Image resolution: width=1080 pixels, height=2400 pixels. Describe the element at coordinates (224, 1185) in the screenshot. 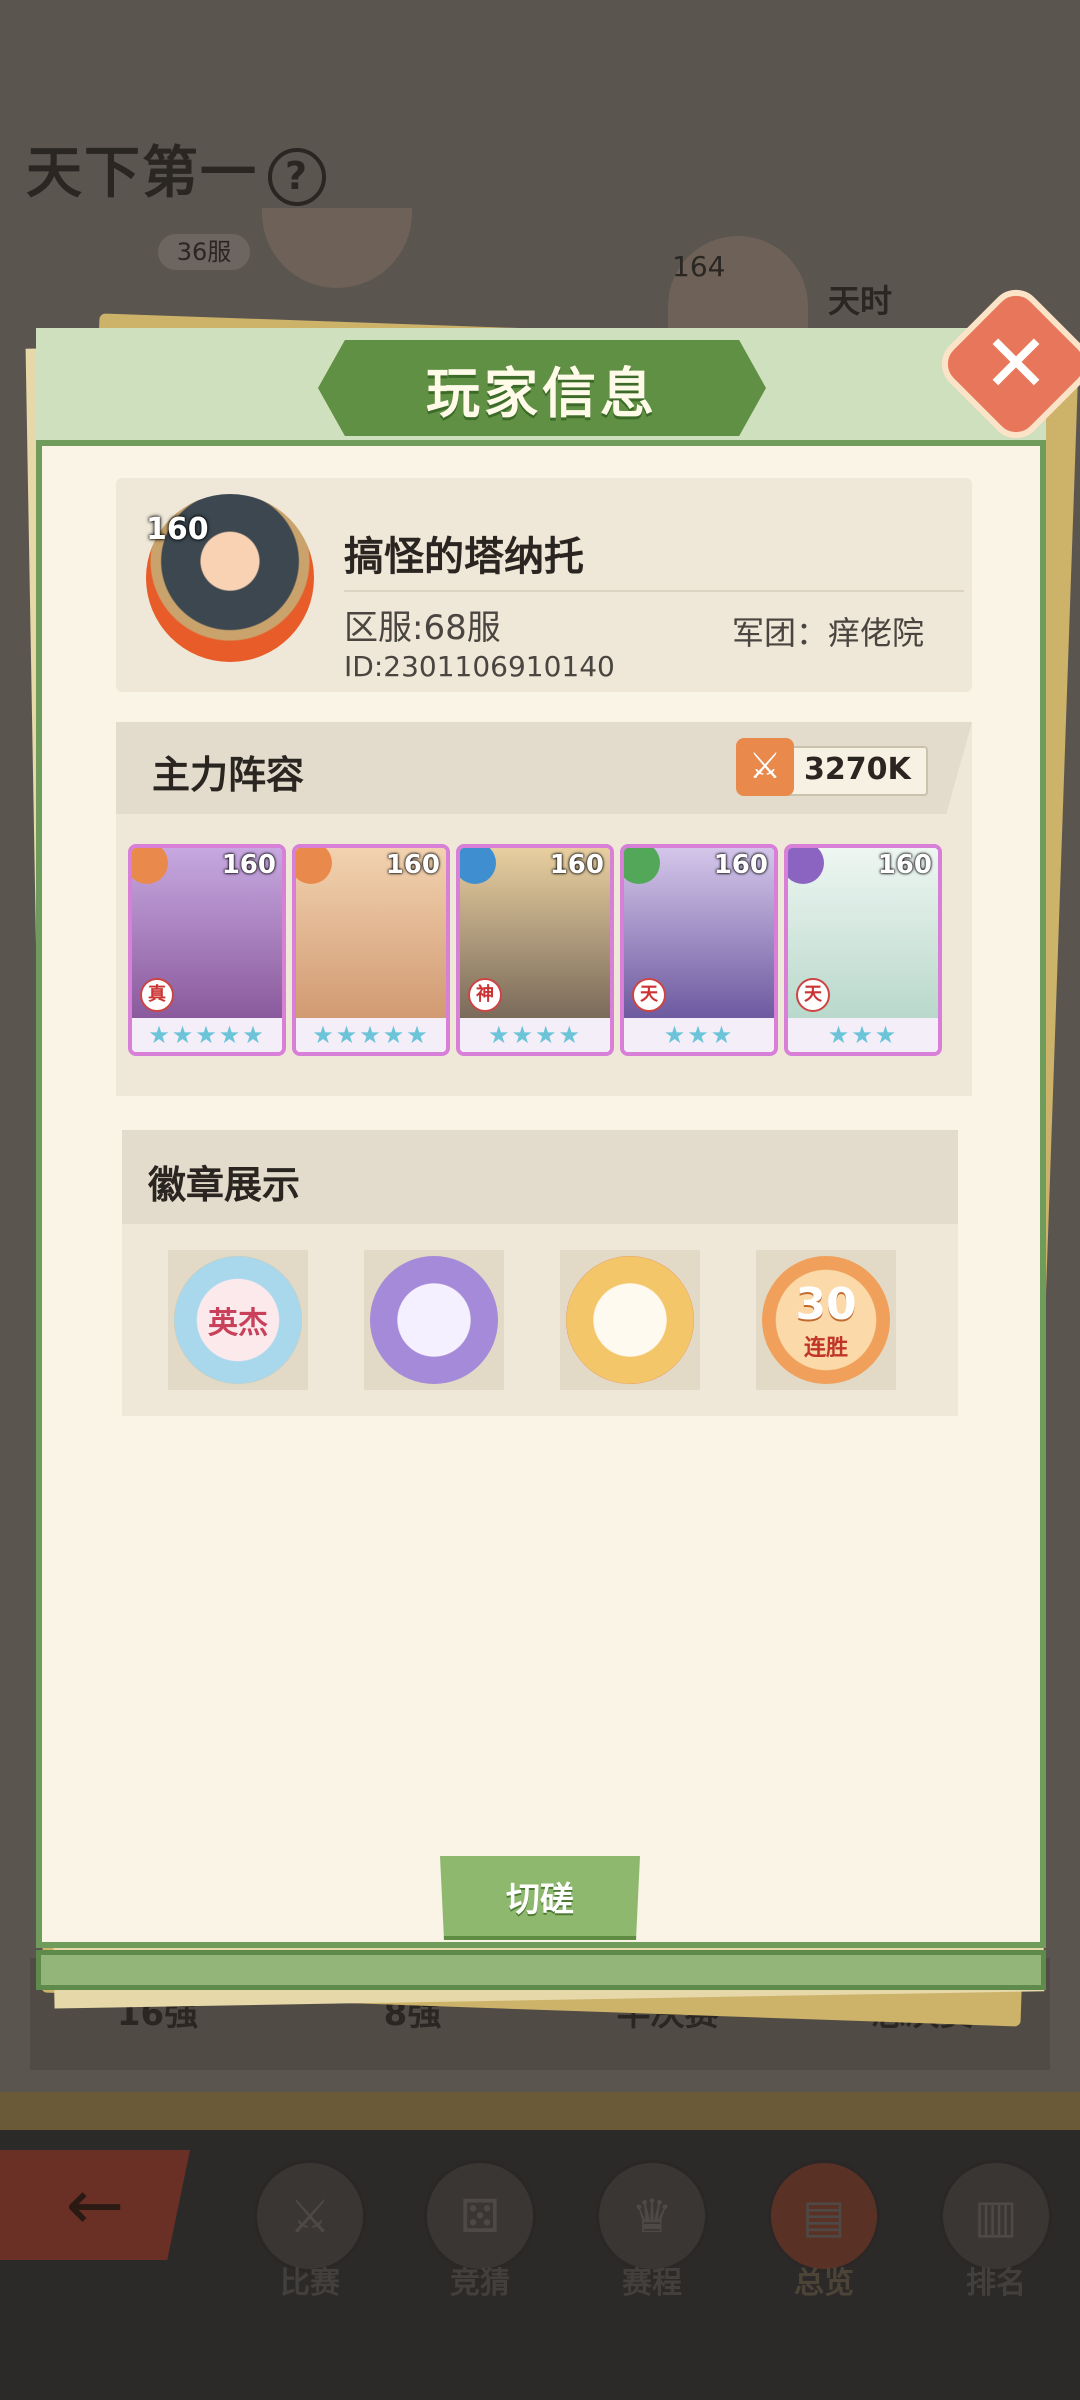

I see `badge-title: 徽章展示` at that location.